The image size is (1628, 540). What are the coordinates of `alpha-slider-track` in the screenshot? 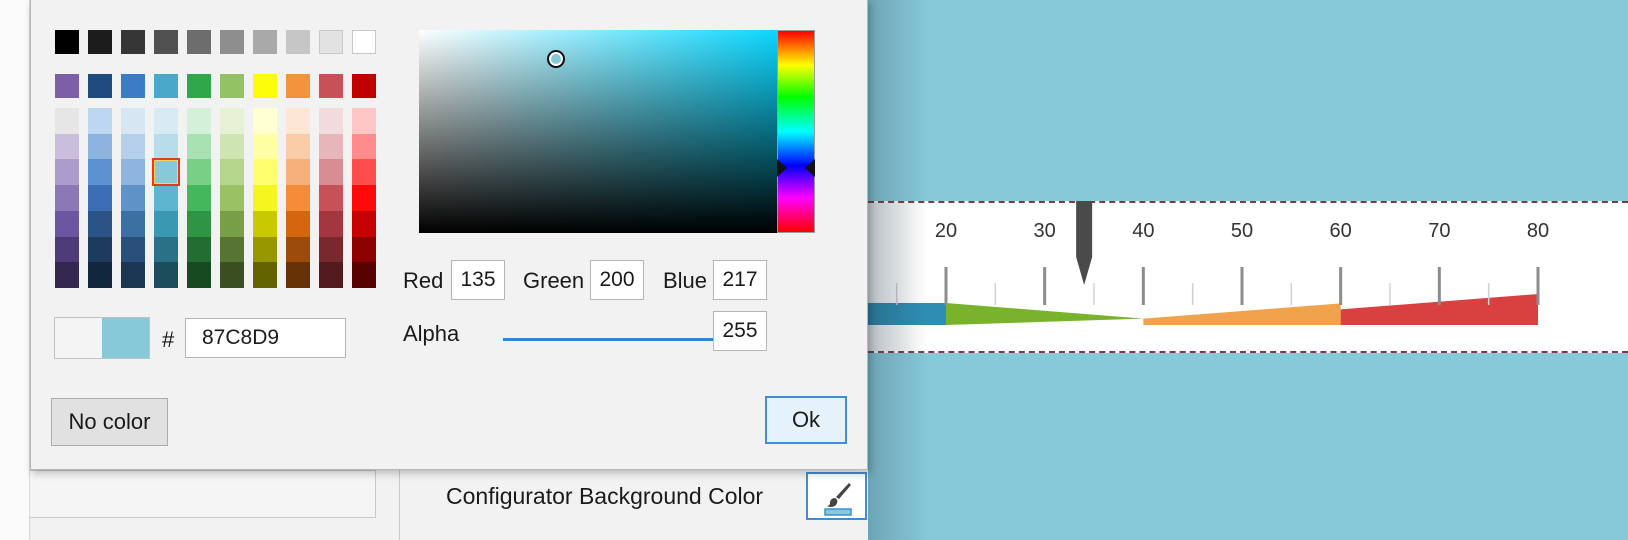 It's located at (613, 339).